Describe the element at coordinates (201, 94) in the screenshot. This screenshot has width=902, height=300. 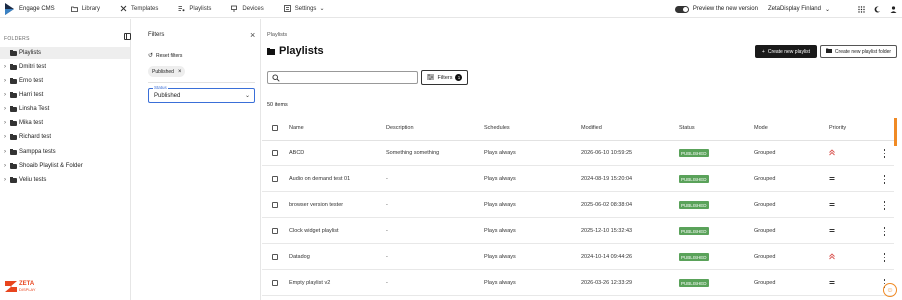
I see `status-select: Status Published ⌄` at that location.